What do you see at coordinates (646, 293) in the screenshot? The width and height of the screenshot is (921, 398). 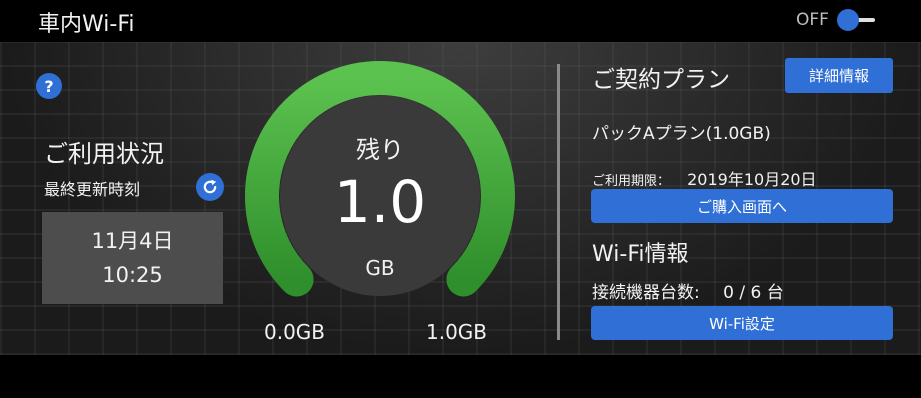 I see `device-count-label: 接続機器台数:` at bounding box center [646, 293].